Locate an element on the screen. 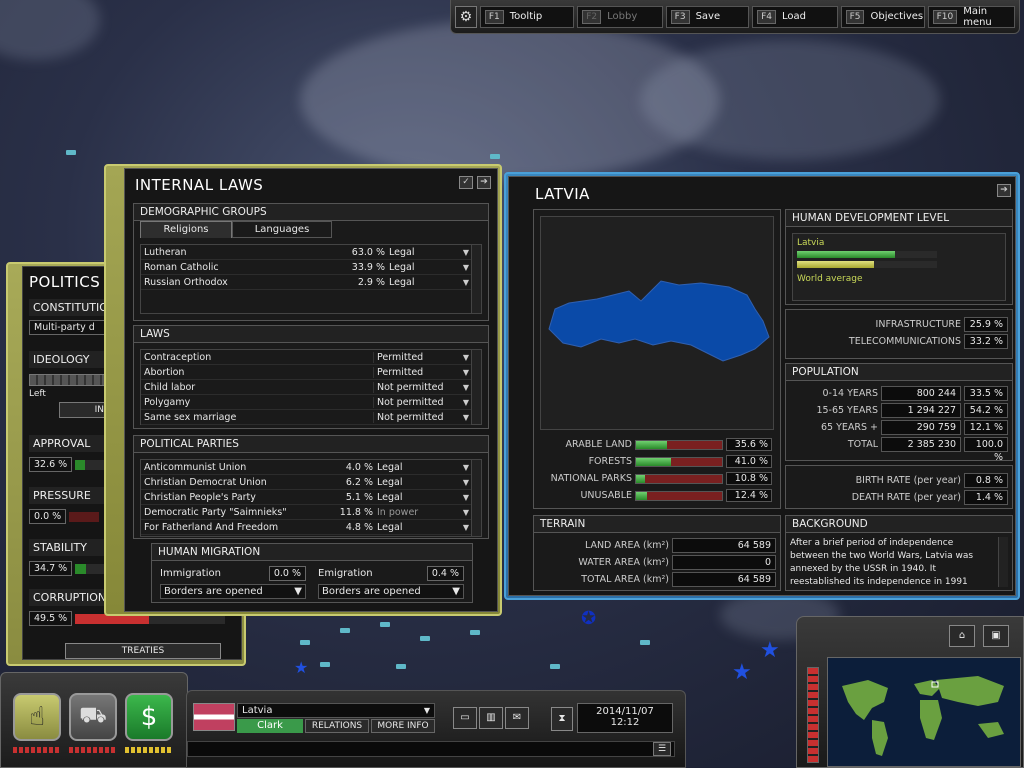 Image resolution: width=1024 pixels, height=768 pixels. religion-percent: 63.0 % is located at coordinates (368, 252).